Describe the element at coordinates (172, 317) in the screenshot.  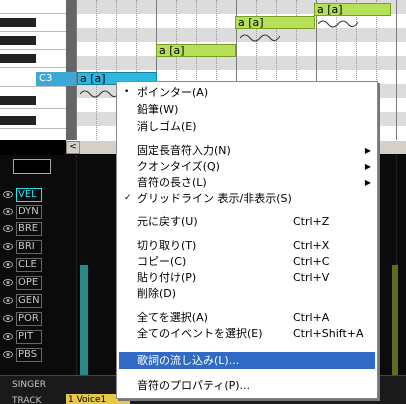
I see `menu-item-label: 全てを選択(A)` at that location.